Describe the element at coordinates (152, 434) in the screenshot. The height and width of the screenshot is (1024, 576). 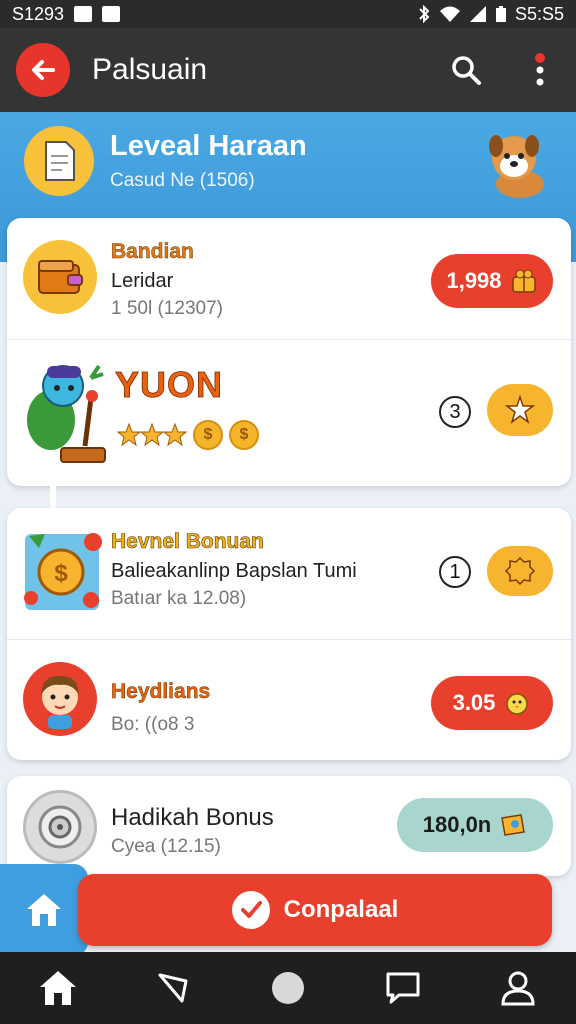
I see `star-icon` at that location.